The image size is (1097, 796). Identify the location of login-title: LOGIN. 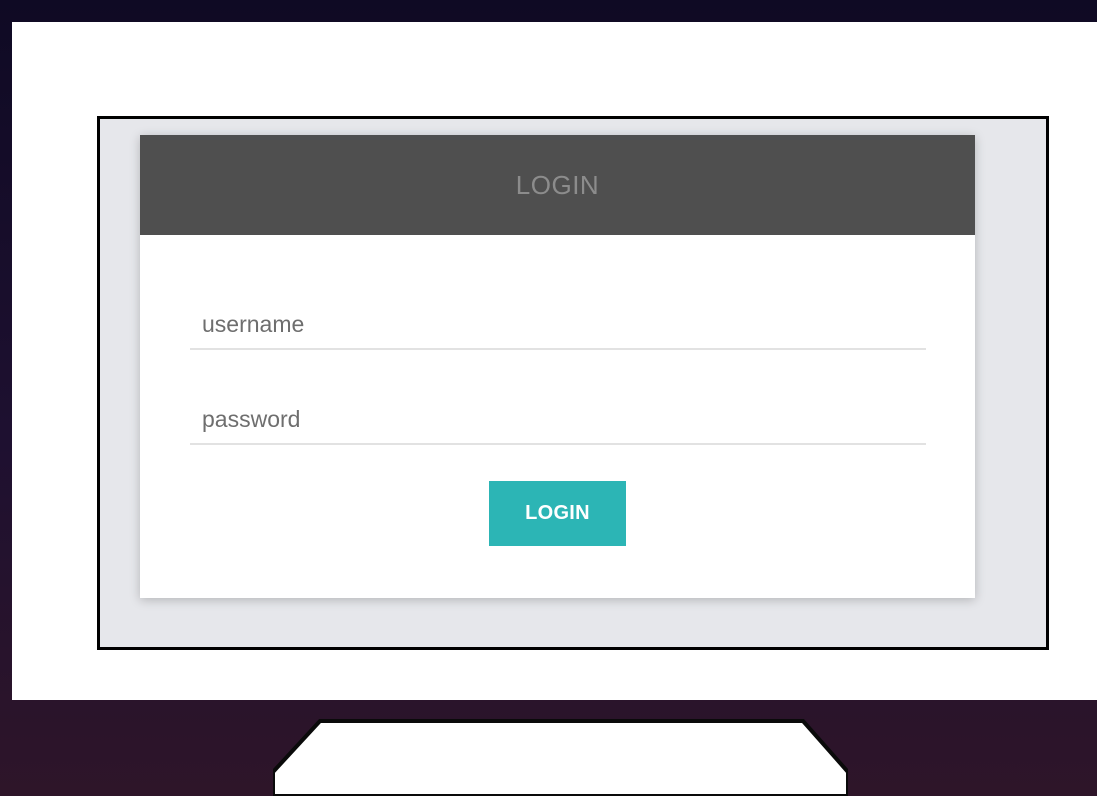
(557, 184).